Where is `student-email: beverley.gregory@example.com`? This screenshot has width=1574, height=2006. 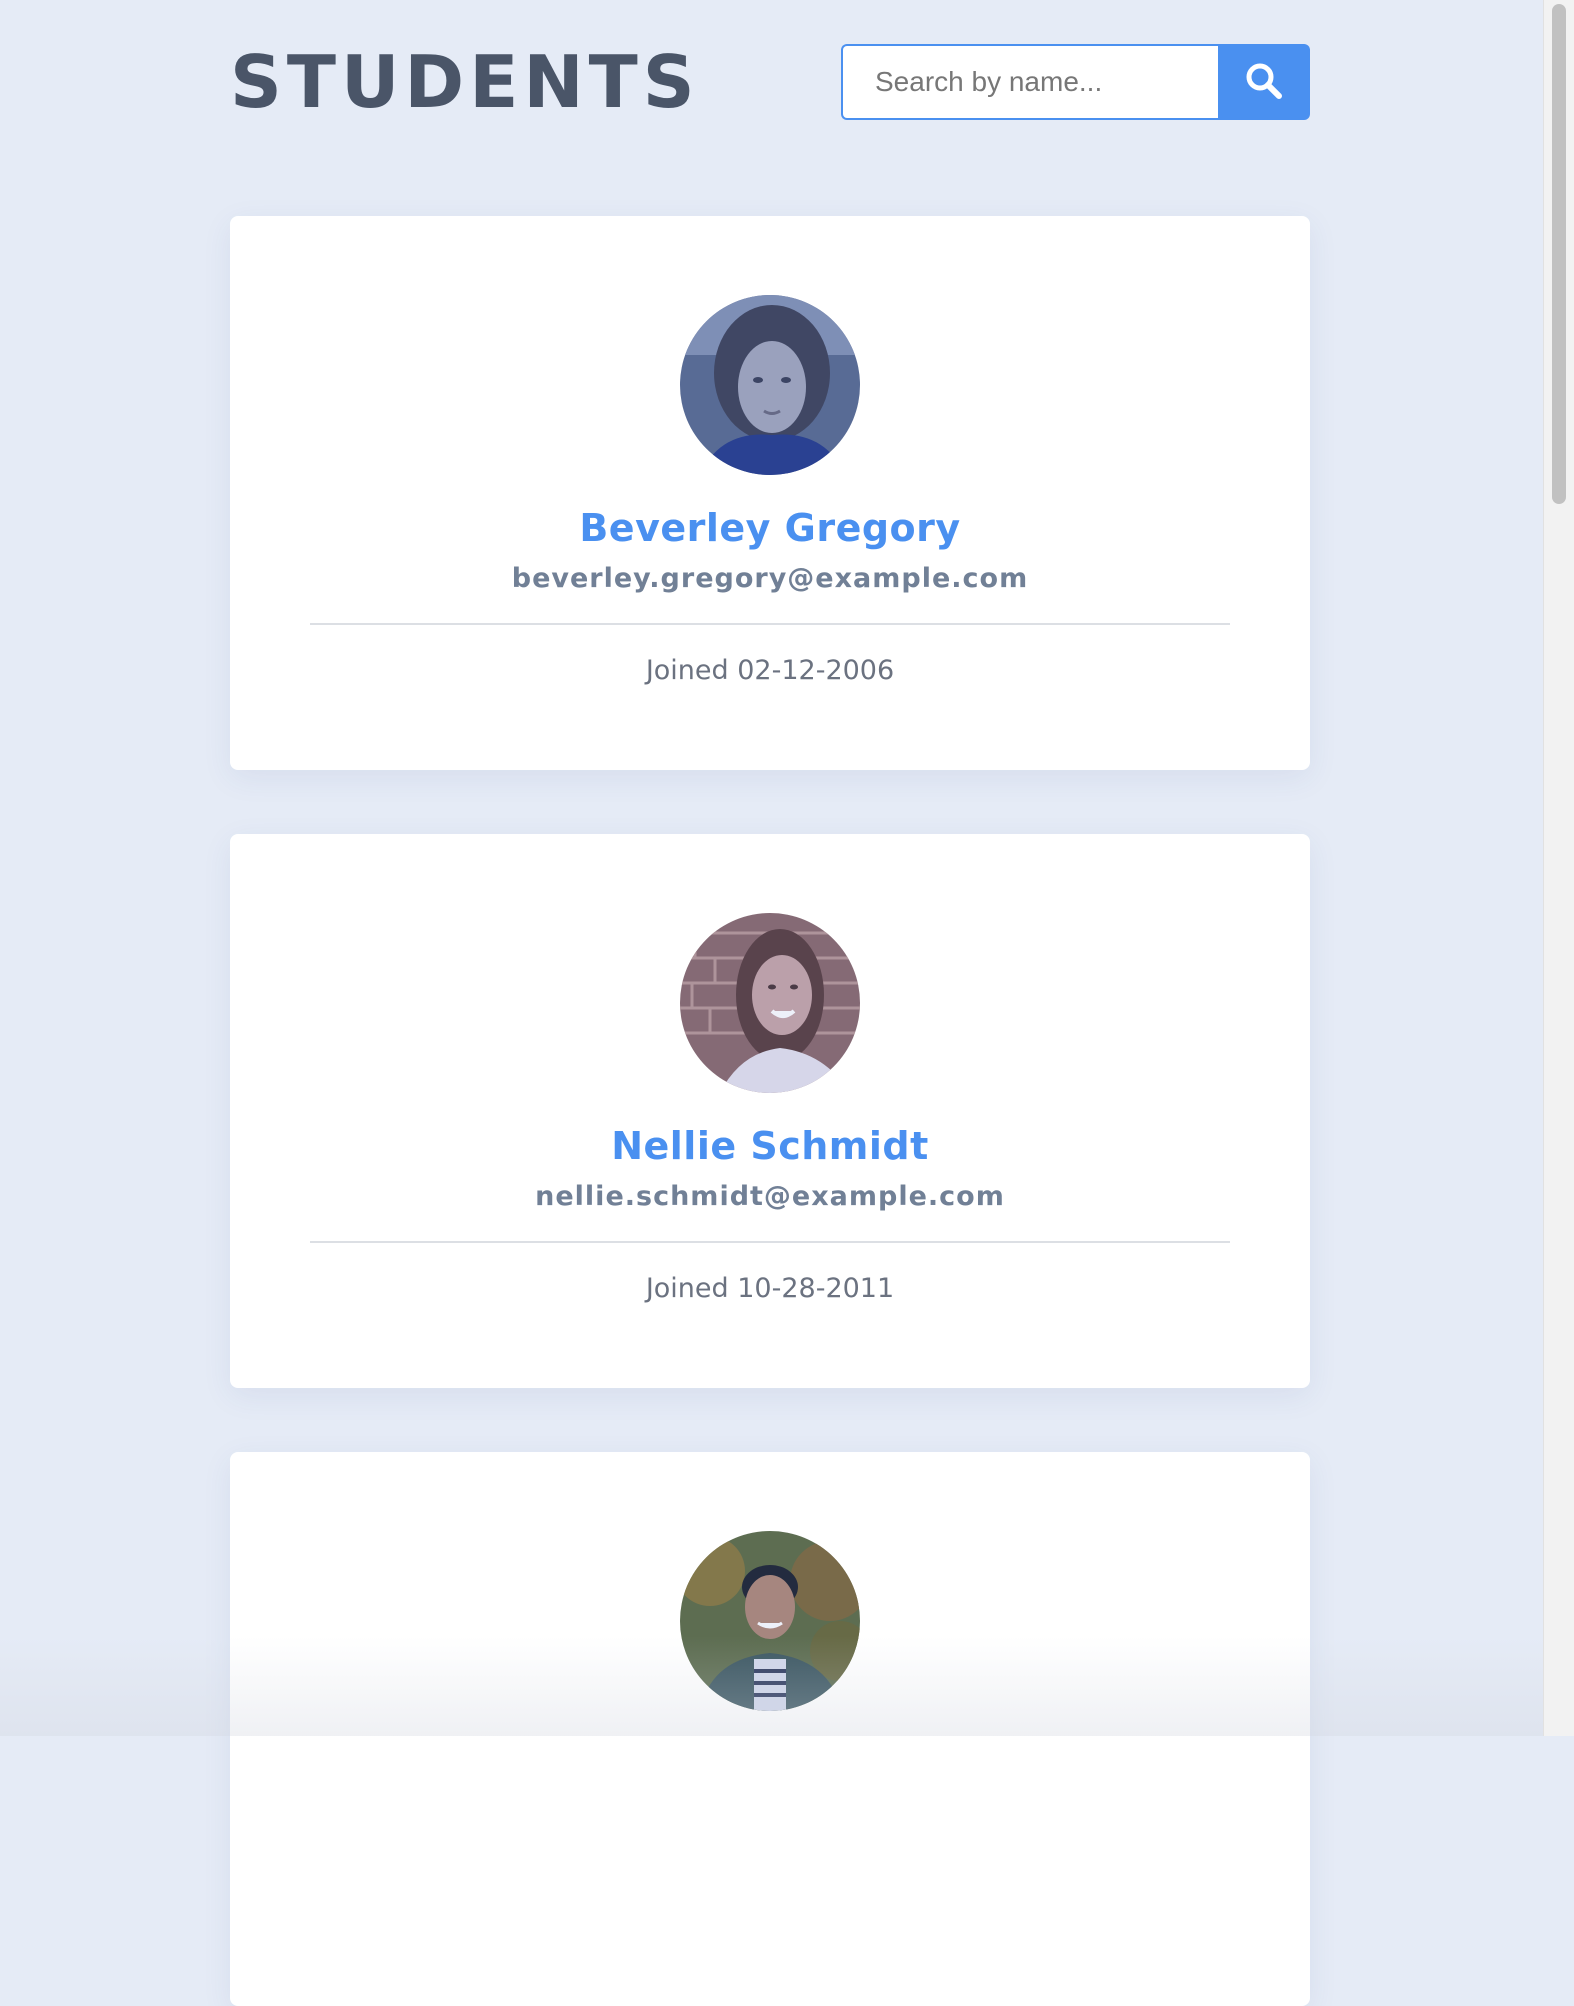 student-email: beverley.gregory@example.com is located at coordinates (770, 578).